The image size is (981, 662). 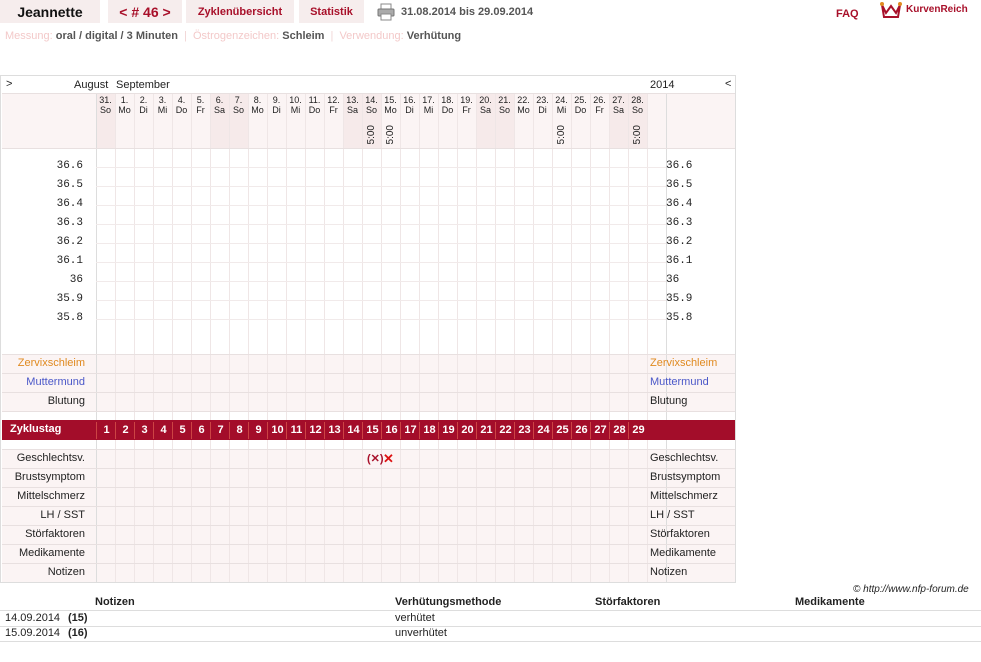 I want to click on cycle-day-number: 9, so click(x=258, y=430).